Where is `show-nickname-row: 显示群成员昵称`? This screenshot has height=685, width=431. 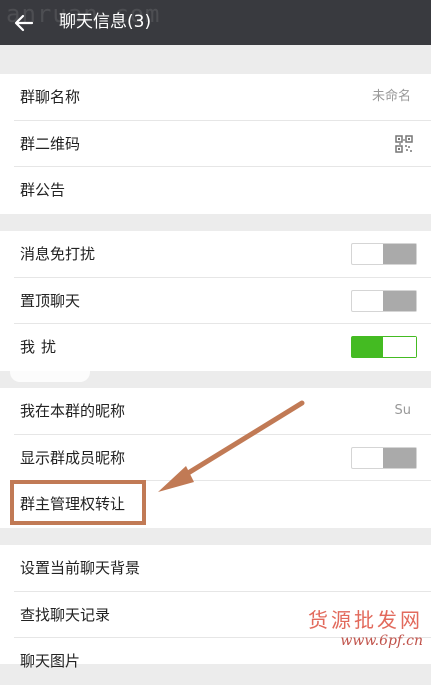
show-nickname-row: 显示群成员昵称 is located at coordinates (222, 458).